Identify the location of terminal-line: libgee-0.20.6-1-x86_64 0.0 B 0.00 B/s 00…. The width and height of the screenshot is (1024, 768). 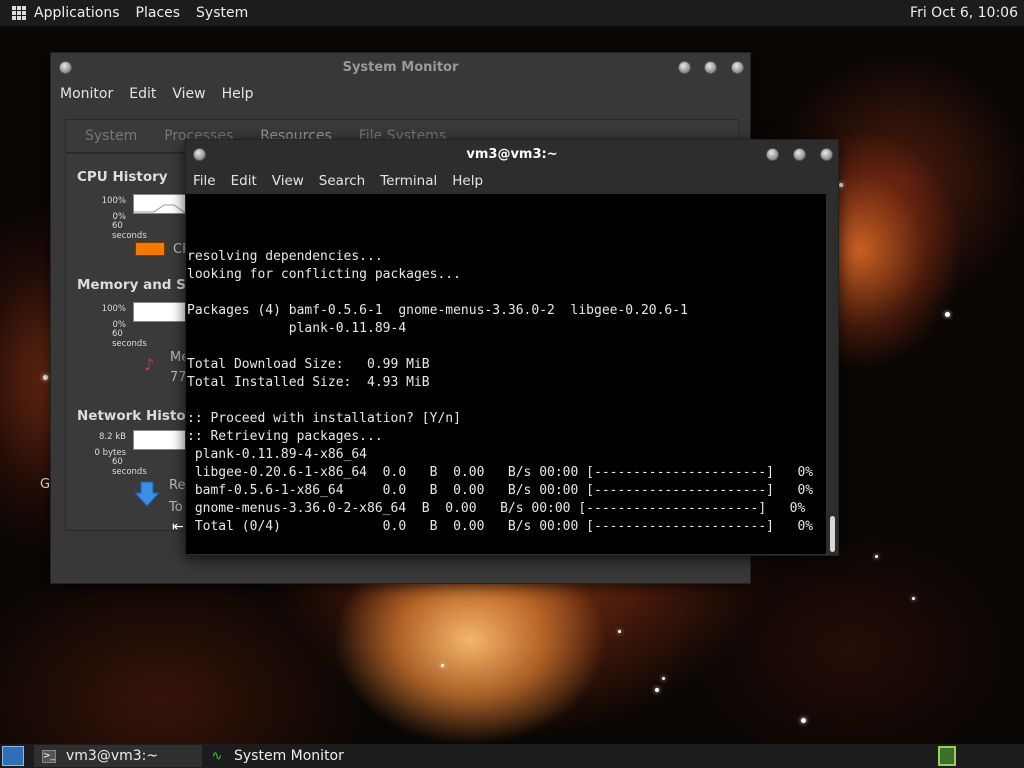
(500, 472).